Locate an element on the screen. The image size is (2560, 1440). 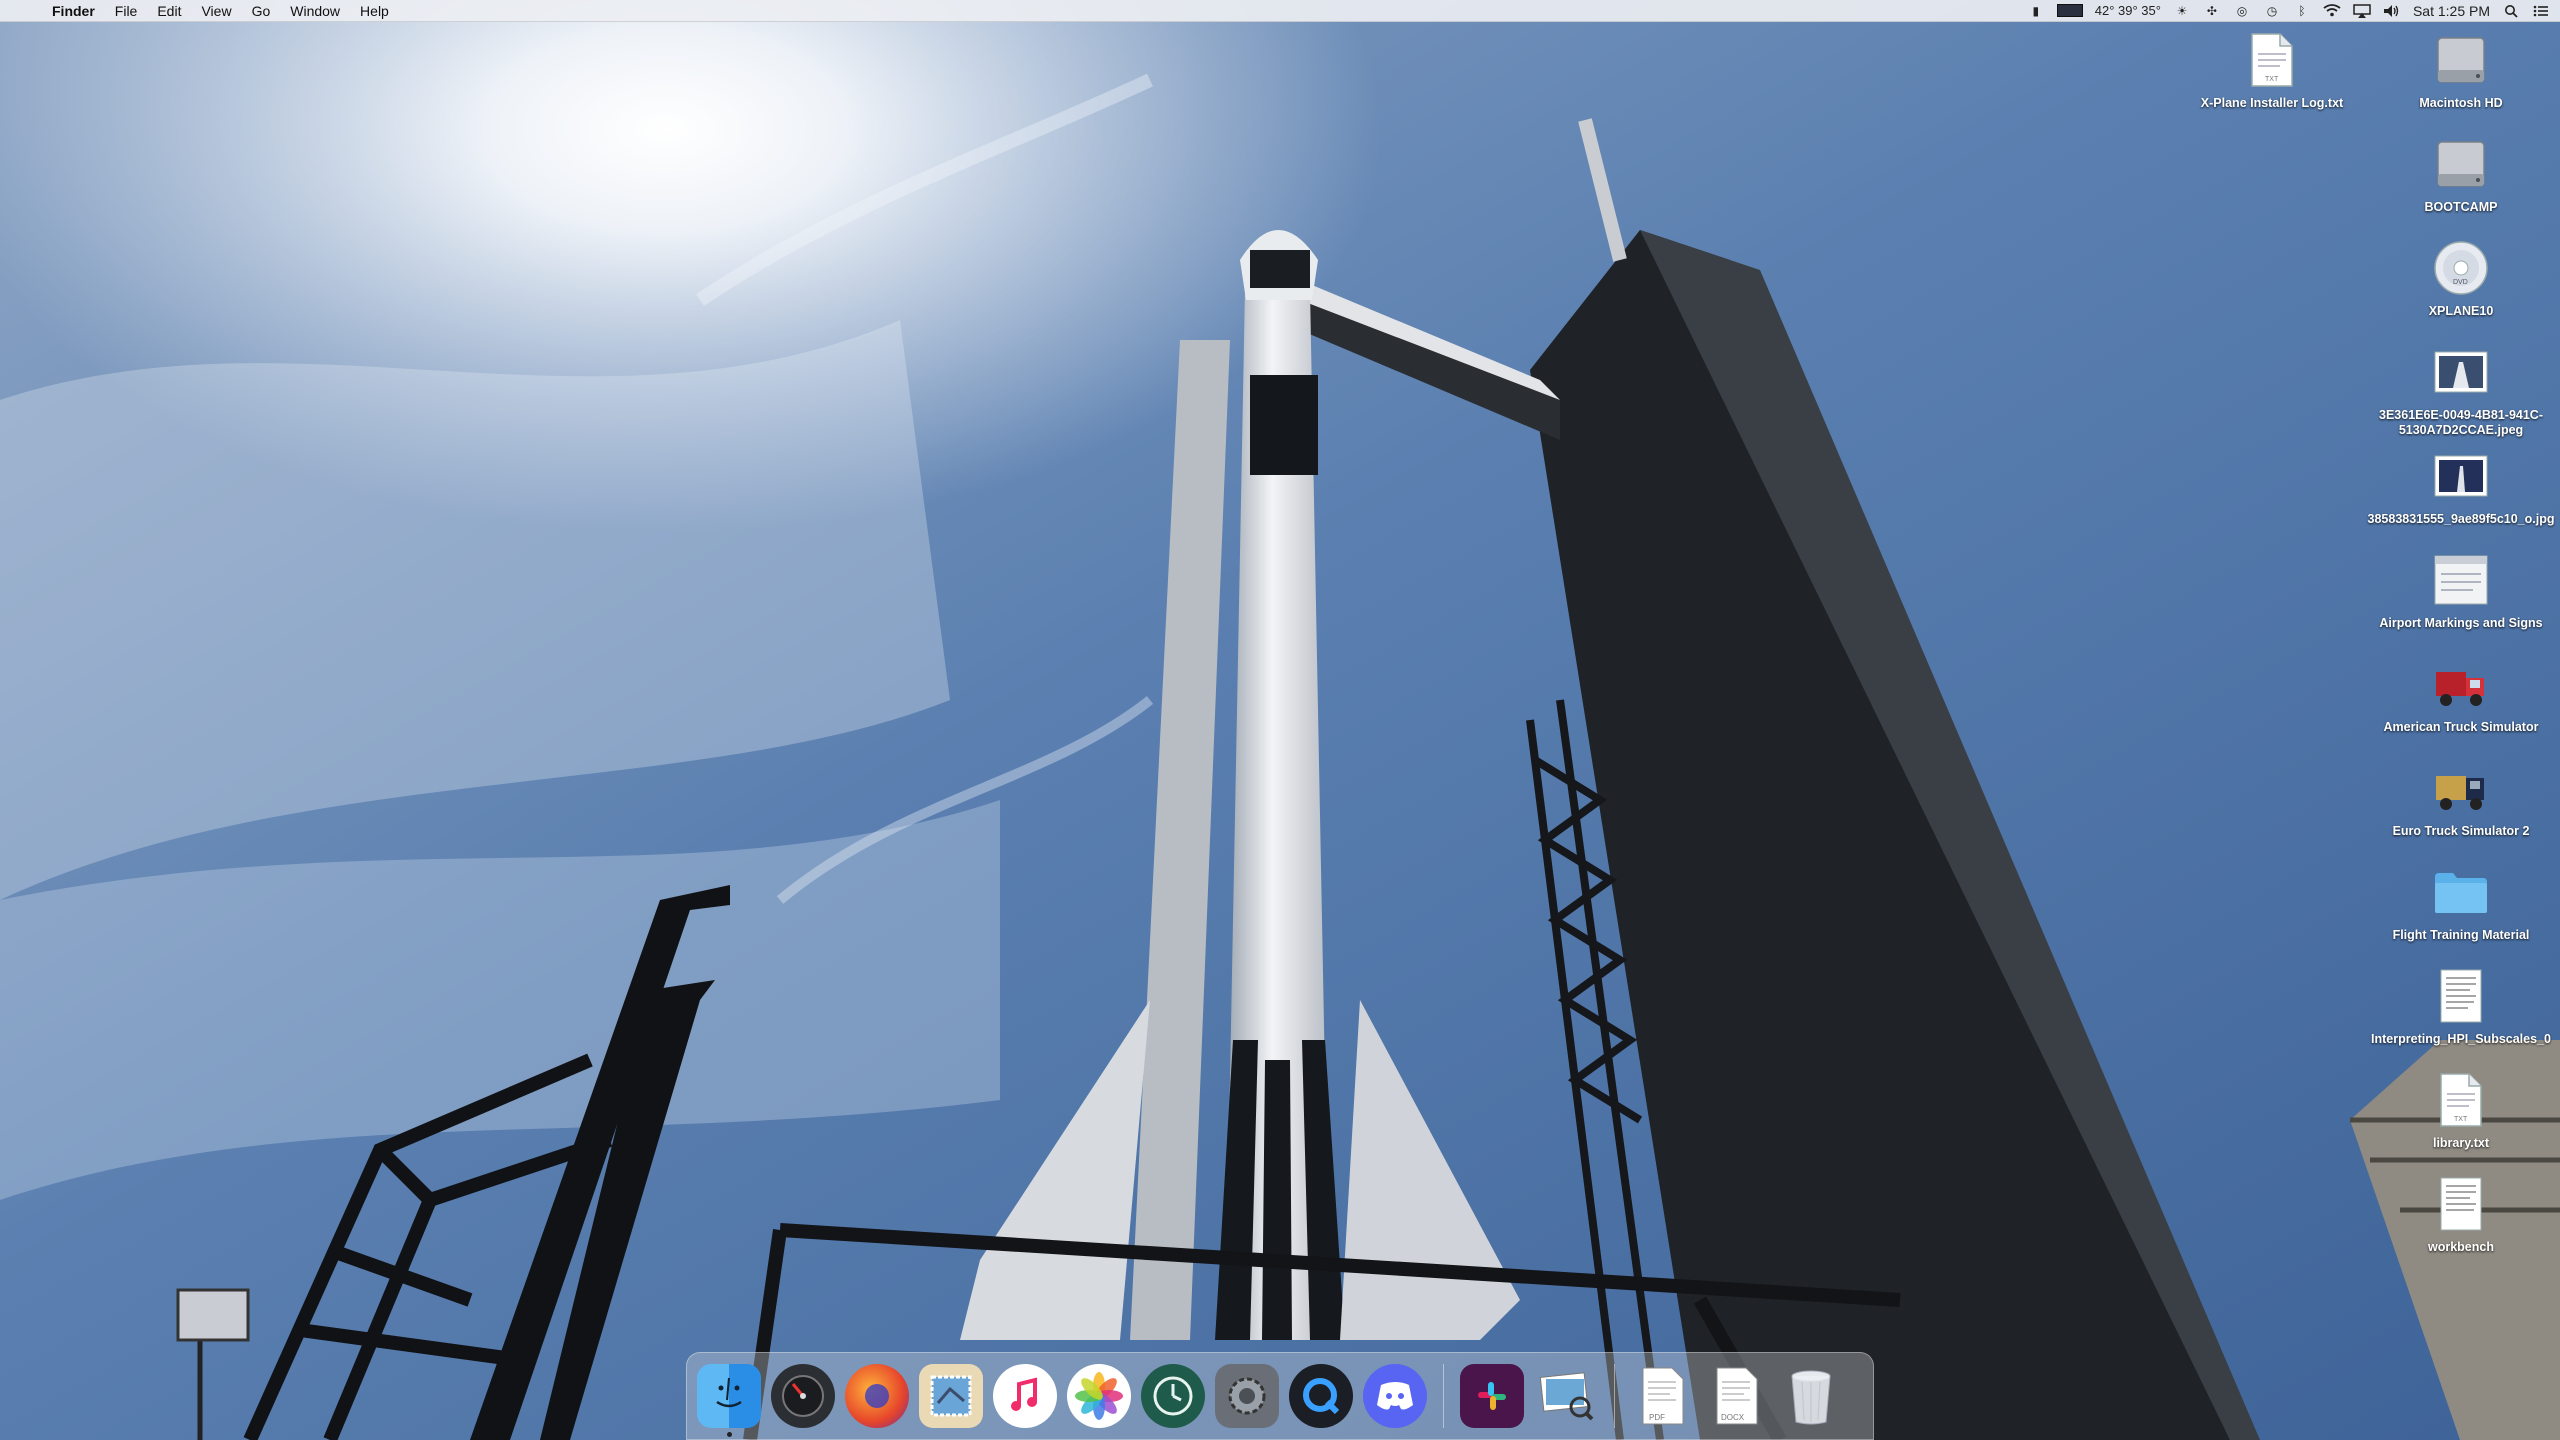
dock-dashboard is located at coordinates (803, 1396).